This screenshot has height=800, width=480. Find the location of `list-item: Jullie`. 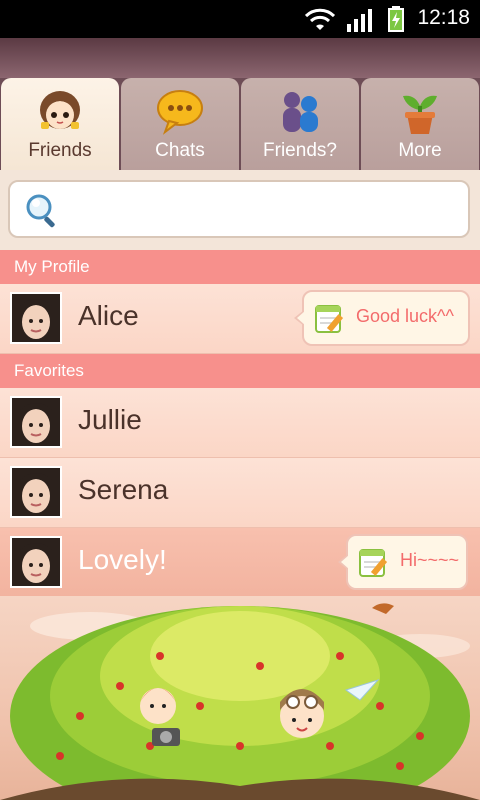

list-item: Jullie is located at coordinates (240, 423).